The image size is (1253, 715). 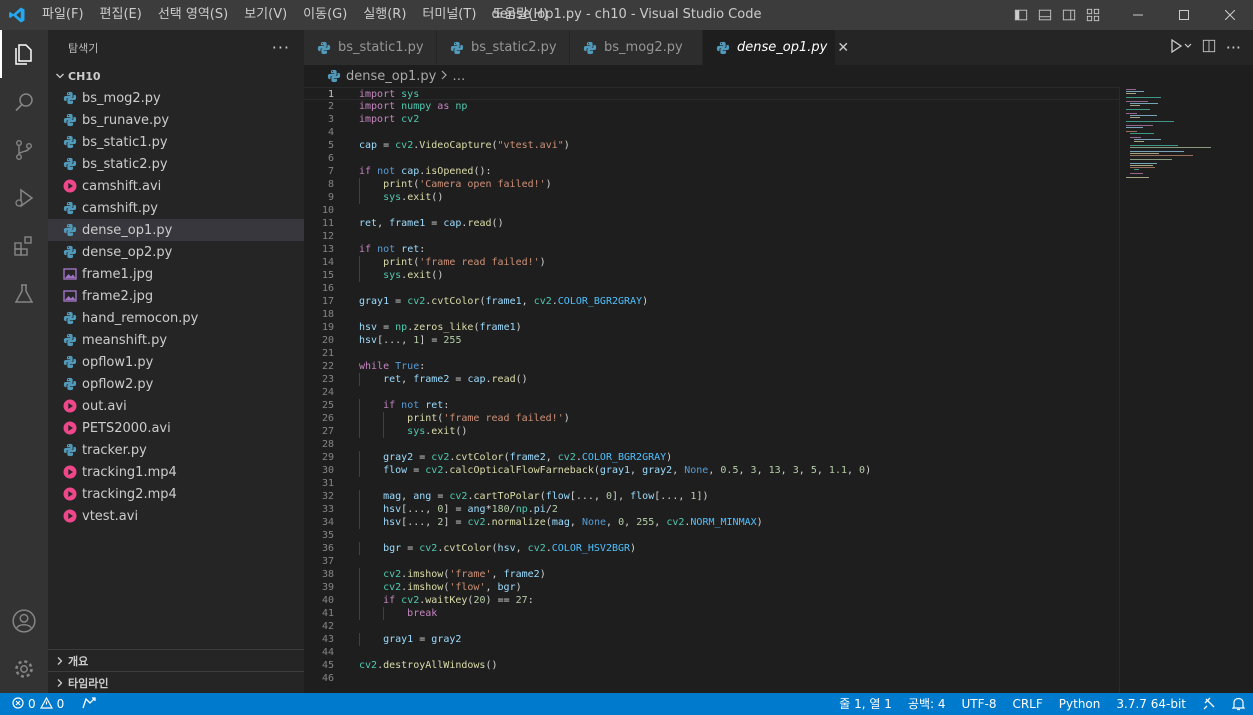 What do you see at coordinates (48, 704) in the screenshot?
I see `problems-status: 0 0` at bounding box center [48, 704].